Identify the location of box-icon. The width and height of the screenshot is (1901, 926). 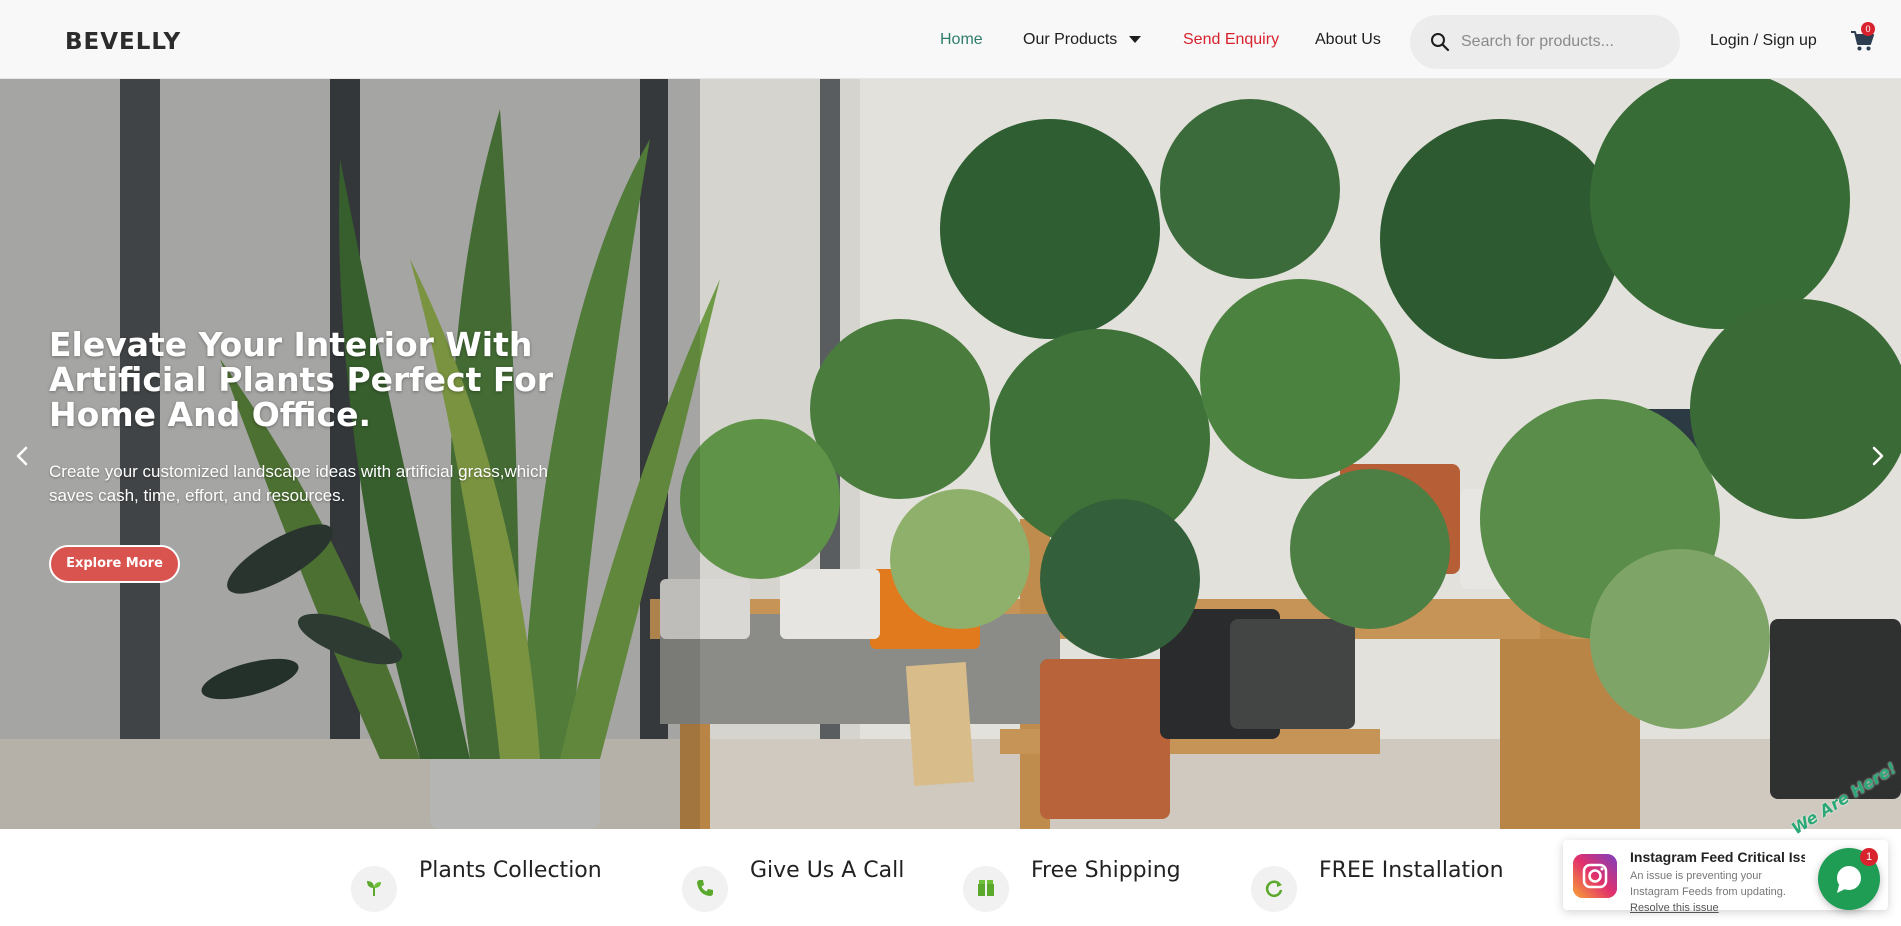
(986, 888).